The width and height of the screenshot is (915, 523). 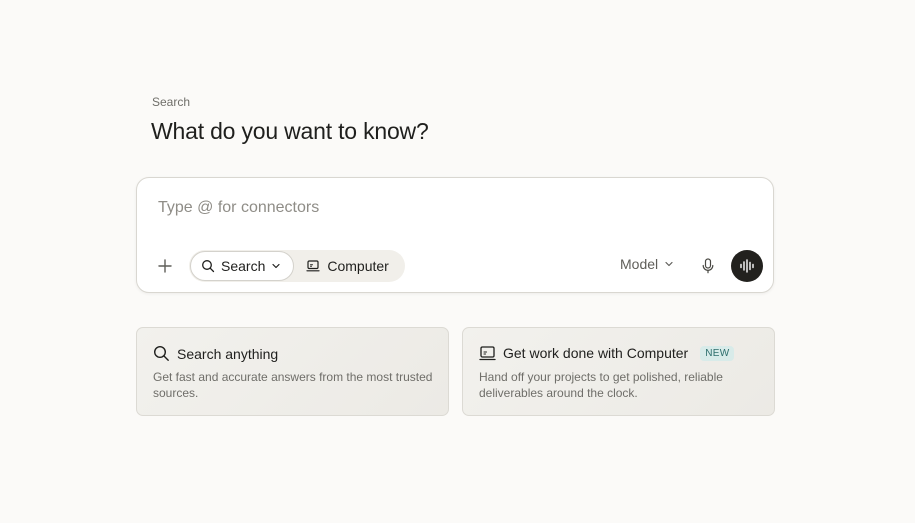 I want to click on audio-waveform-icon, so click(x=747, y=266).